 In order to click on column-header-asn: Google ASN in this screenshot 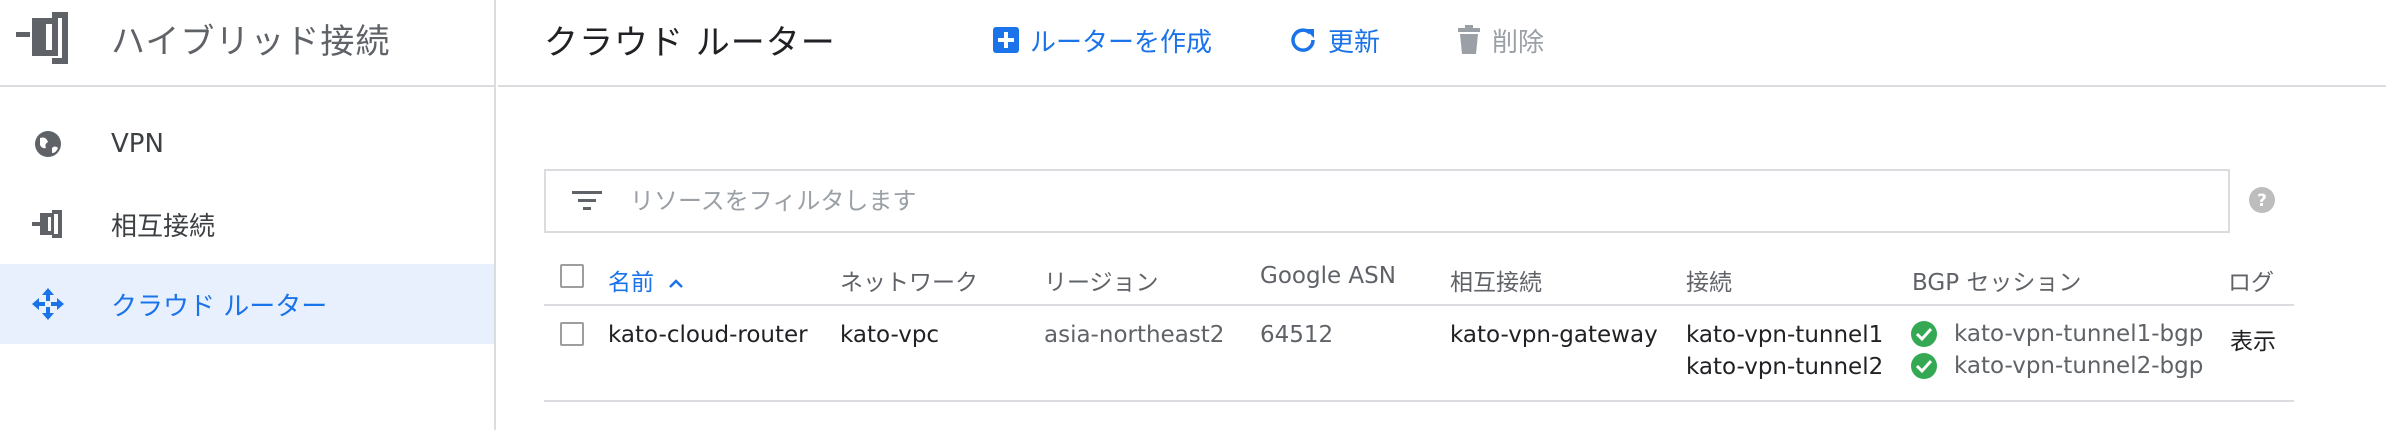, I will do `click(1328, 276)`.